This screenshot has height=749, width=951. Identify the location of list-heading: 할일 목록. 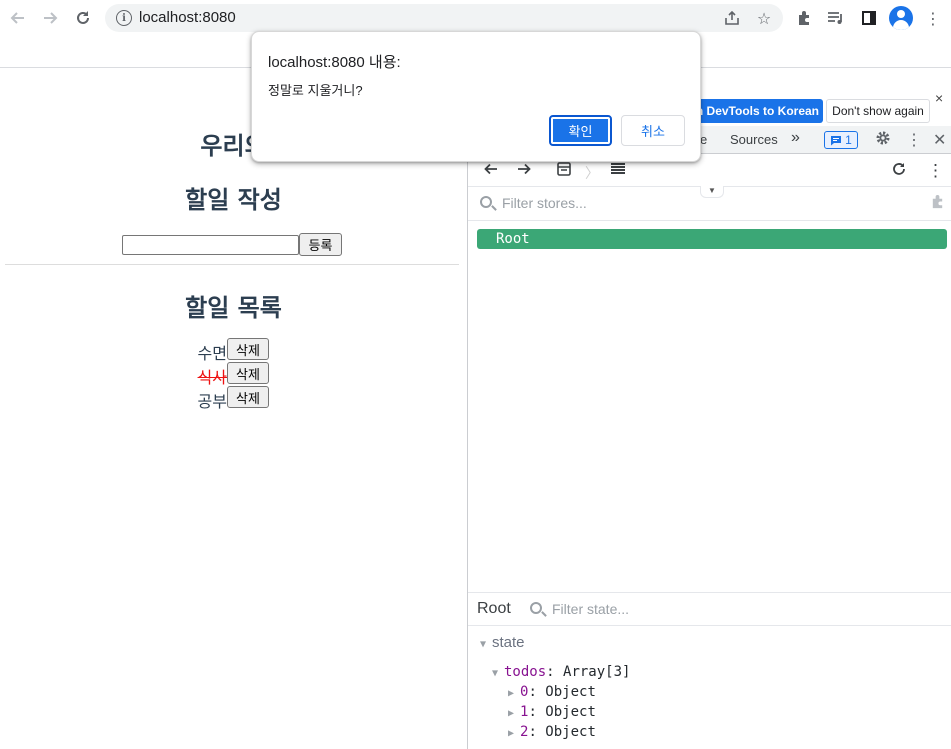
(233, 308).